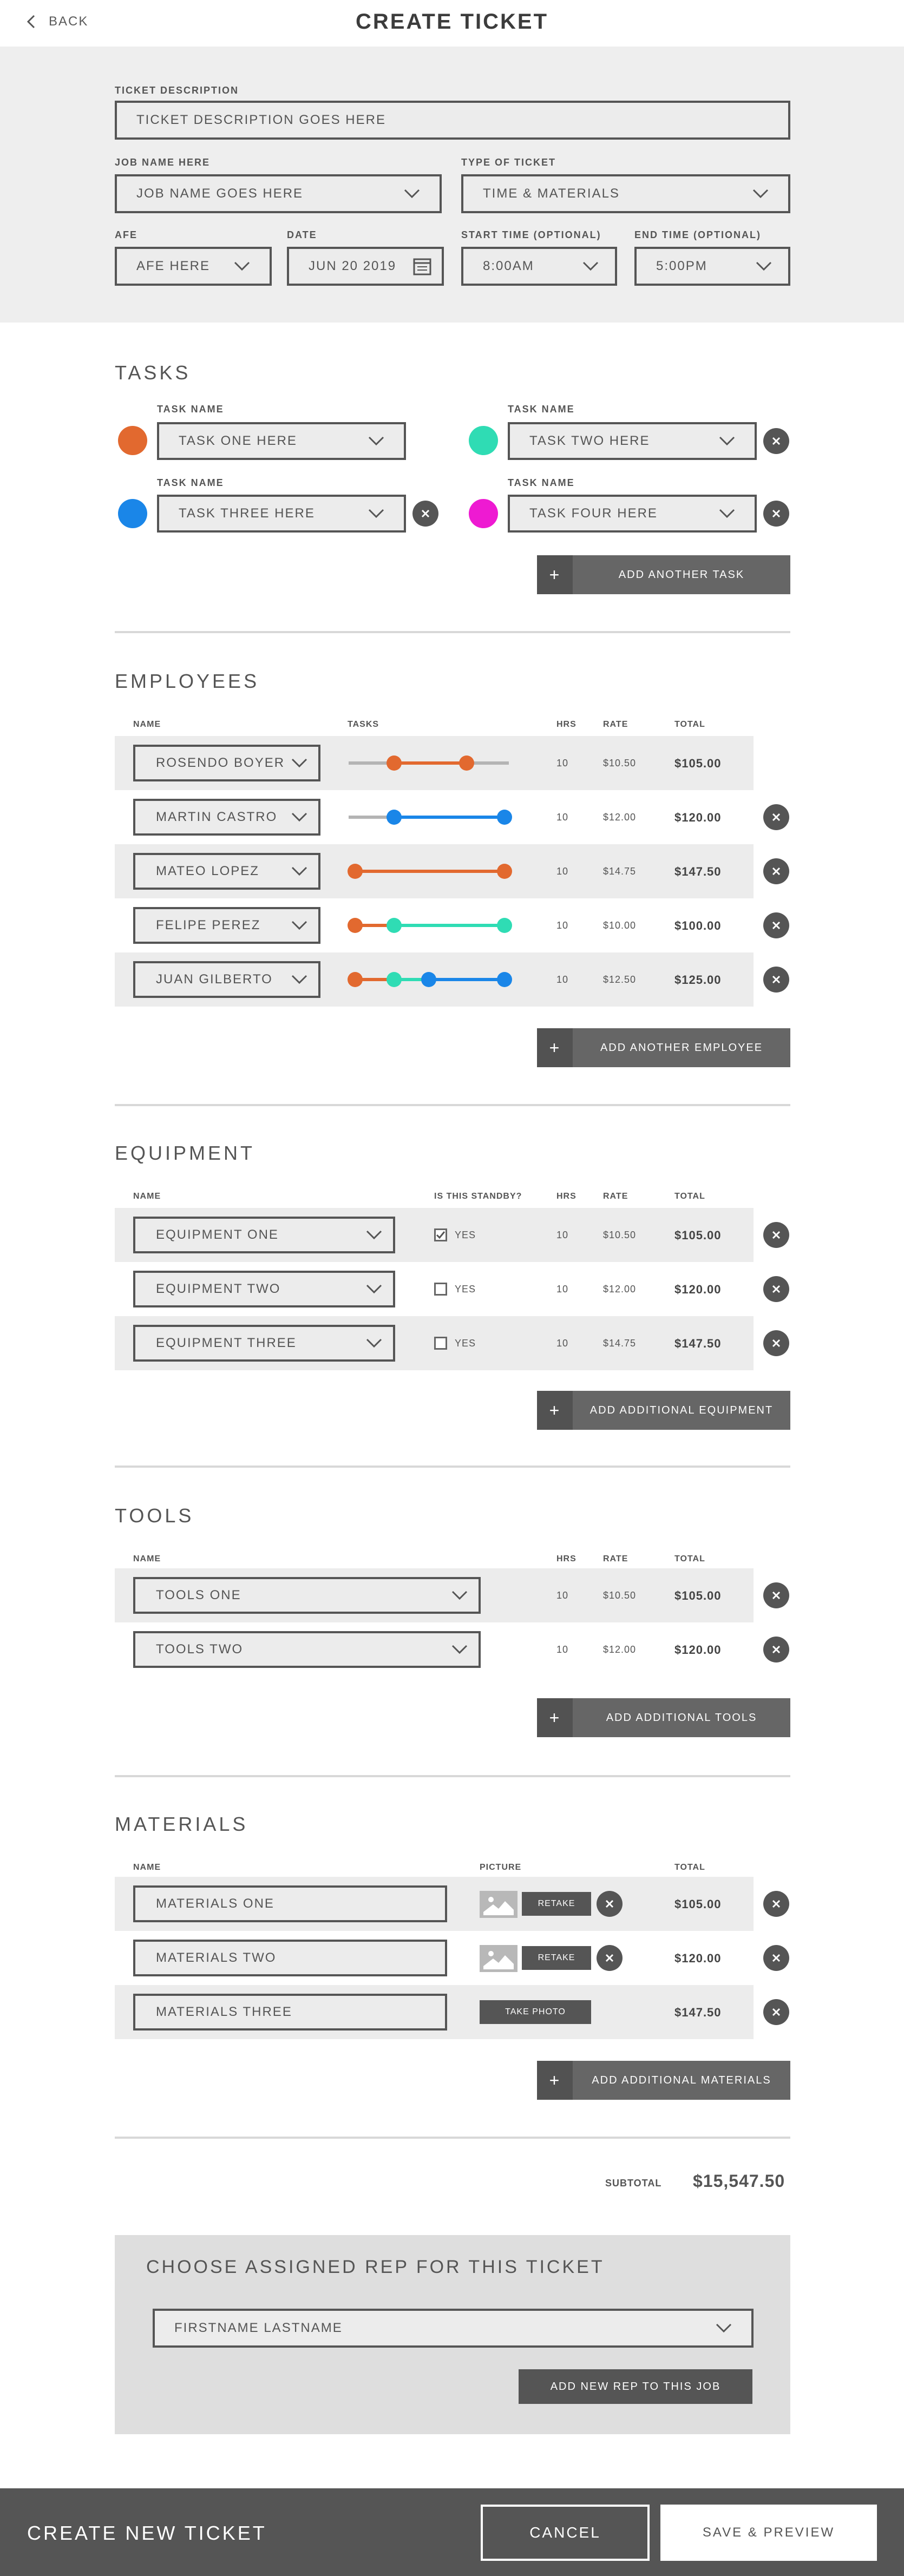  I want to click on task-name-label: TASK NAME, so click(541, 482).